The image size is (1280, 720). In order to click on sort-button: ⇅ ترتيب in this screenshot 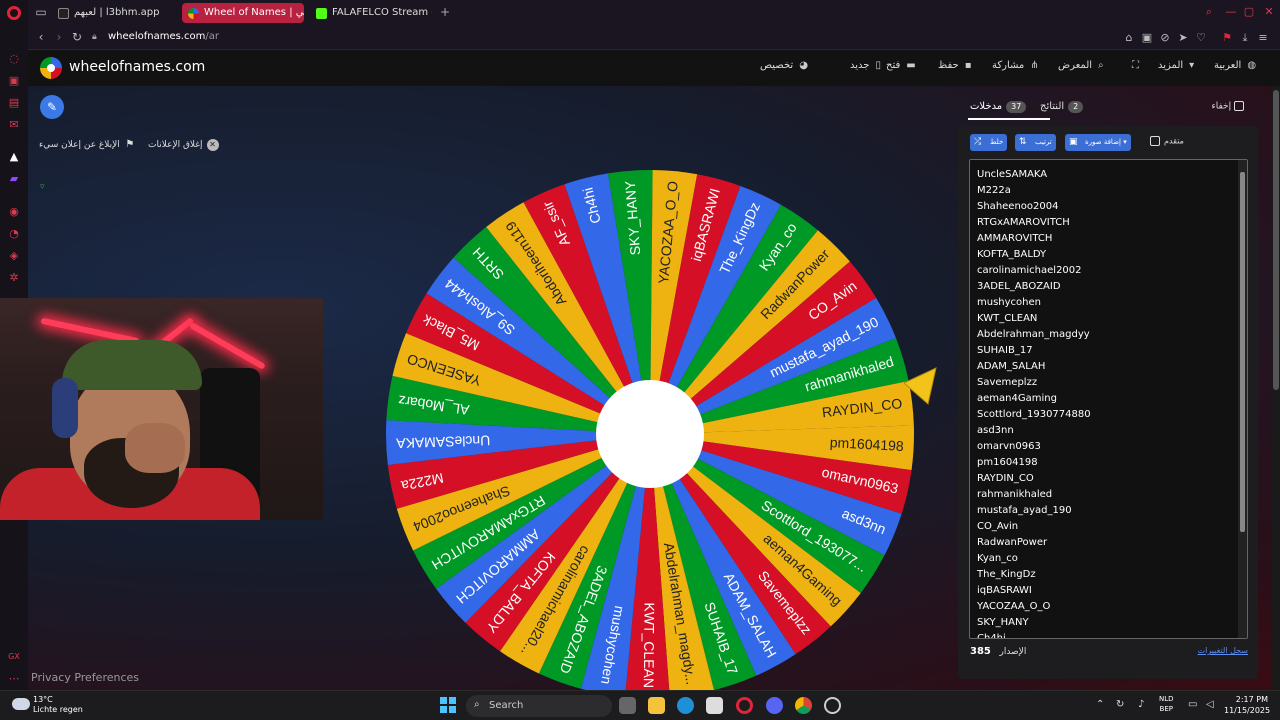, I will do `click(1035, 142)`.